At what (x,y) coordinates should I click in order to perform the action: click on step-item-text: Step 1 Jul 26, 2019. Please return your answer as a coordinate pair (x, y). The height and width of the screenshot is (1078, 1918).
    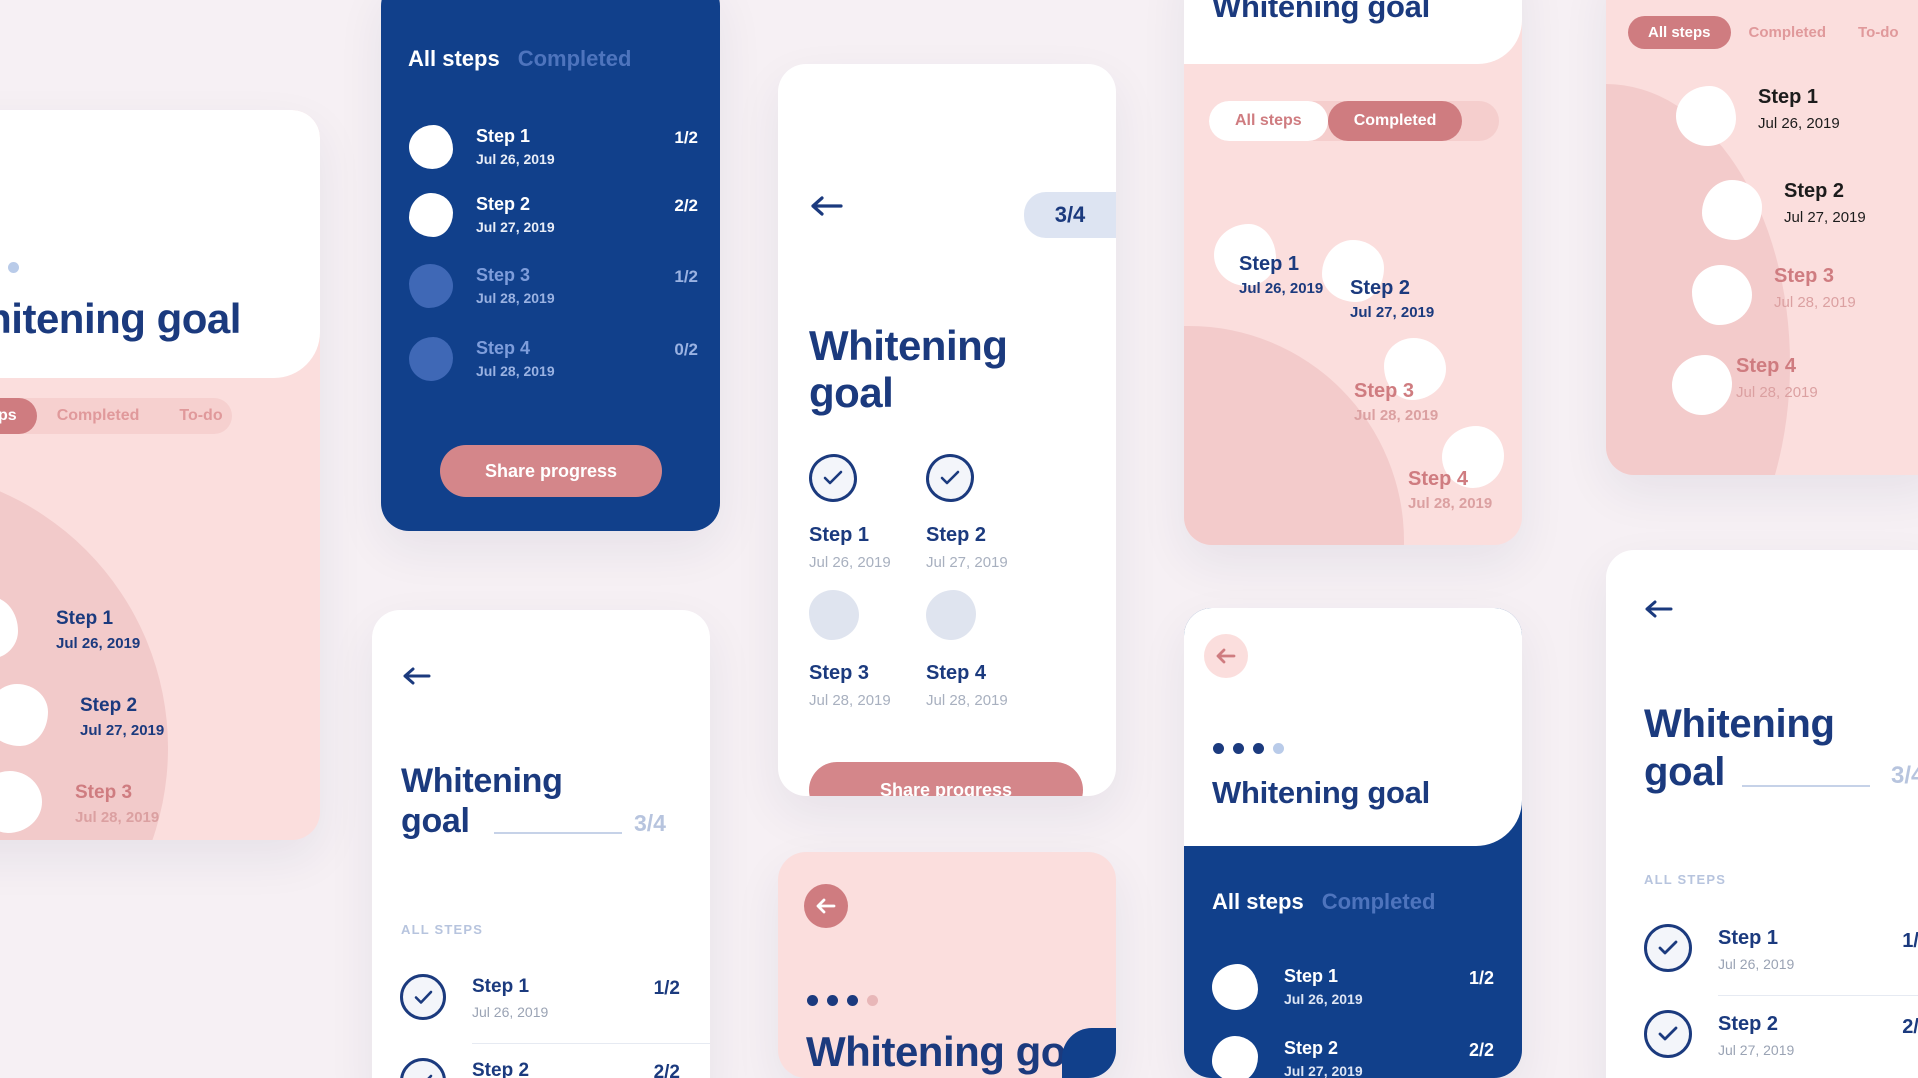
    Looking at the image, I should click on (1799, 109).